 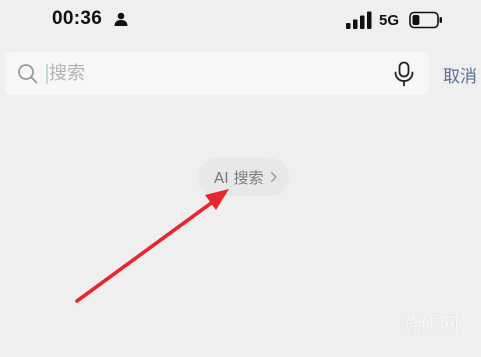 What do you see at coordinates (273, 177) in the screenshot?
I see `chevron-right-icon` at bounding box center [273, 177].